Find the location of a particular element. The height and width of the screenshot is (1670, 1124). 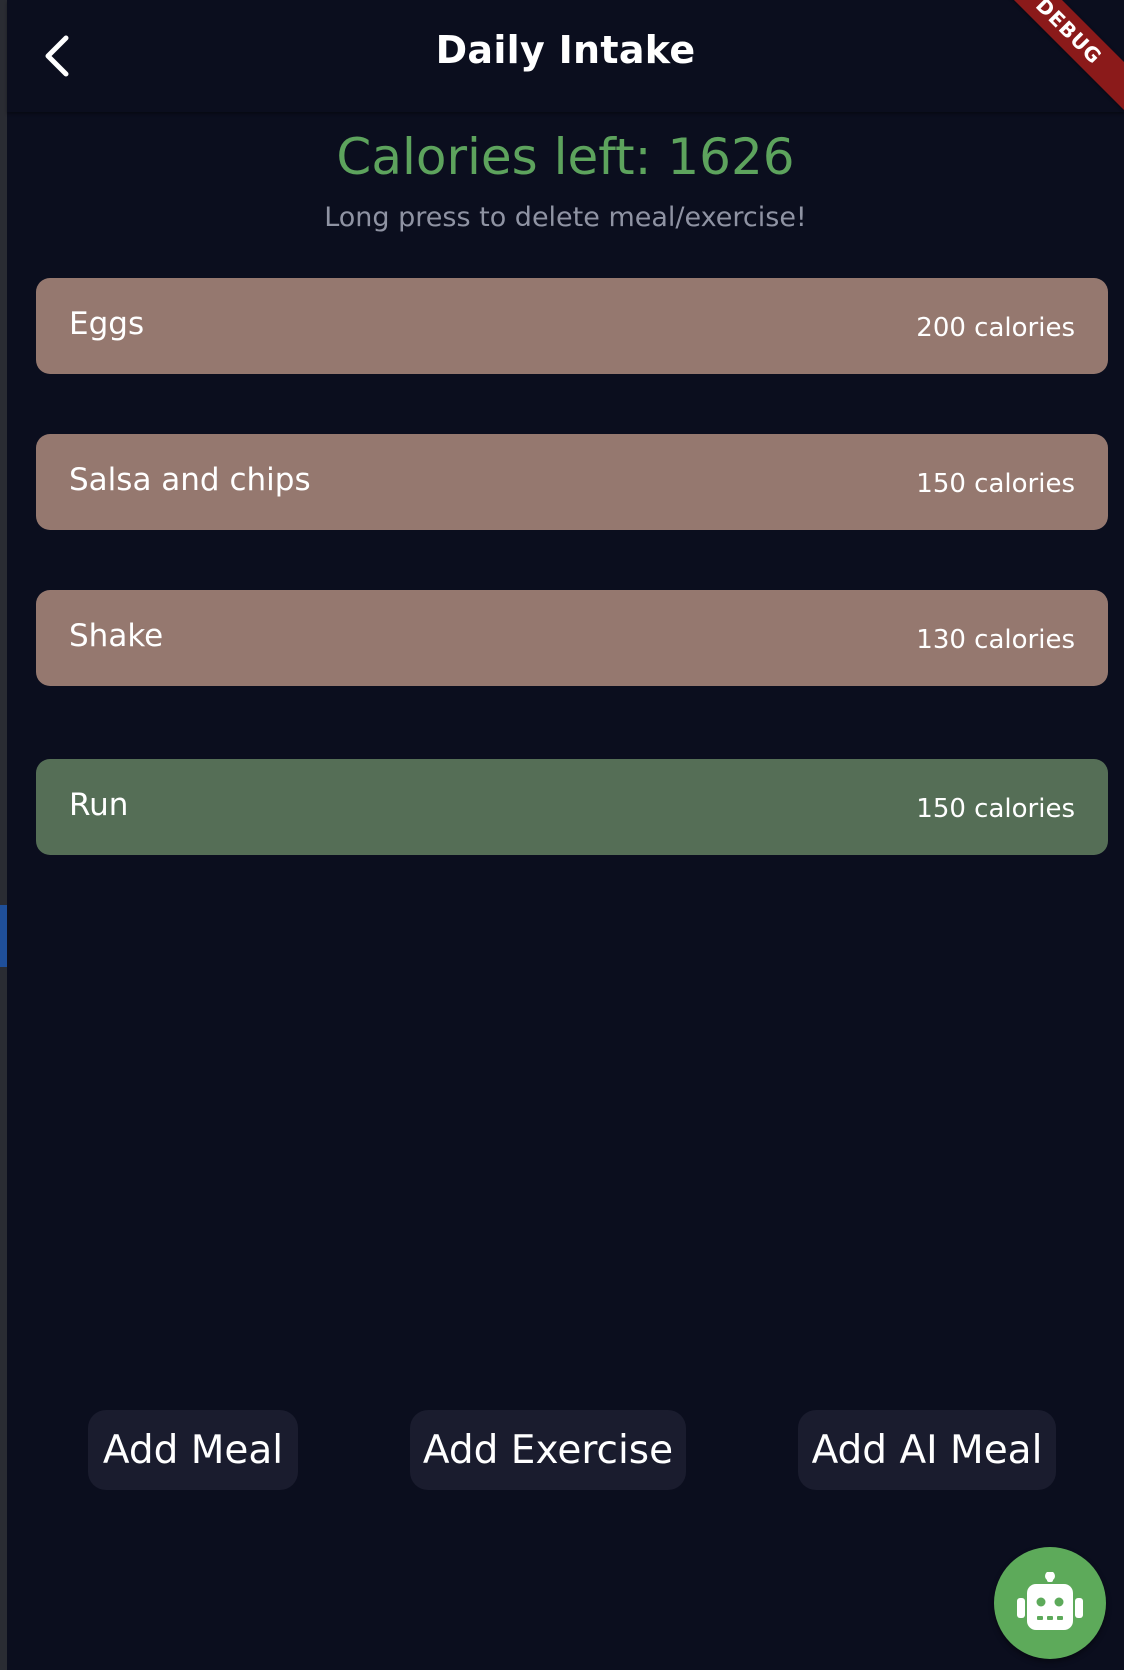

robot-icon is located at coordinates (1050, 1601).